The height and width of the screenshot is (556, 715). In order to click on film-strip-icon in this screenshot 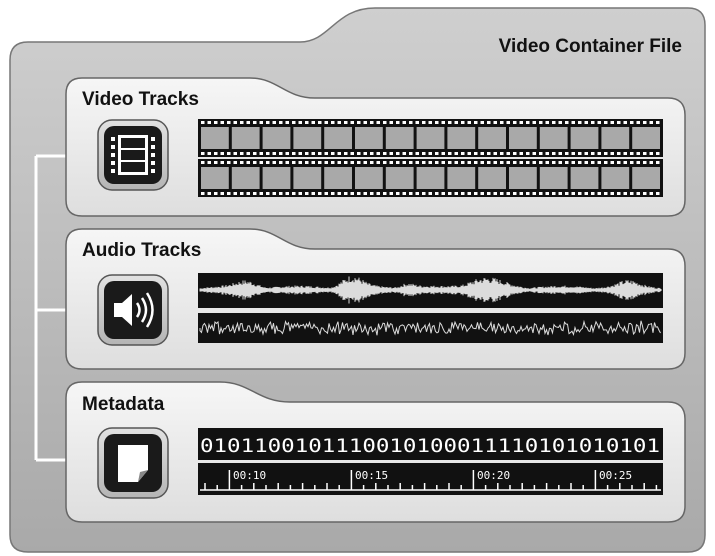, I will do `click(133, 155)`.